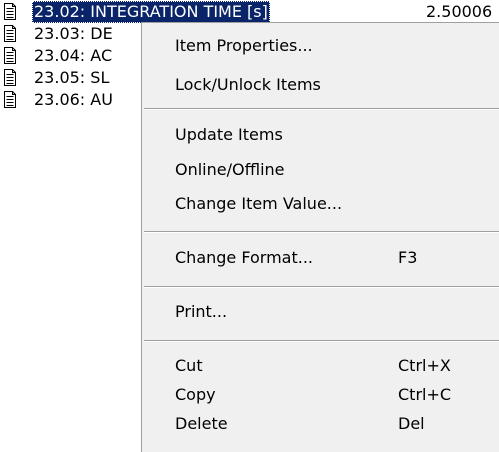 Image resolution: width=499 pixels, height=452 pixels. What do you see at coordinates (248, 84) in the screenshot?
I see `menu-item-label: Lock/Unlock Items` at bounding box center [248, 84].